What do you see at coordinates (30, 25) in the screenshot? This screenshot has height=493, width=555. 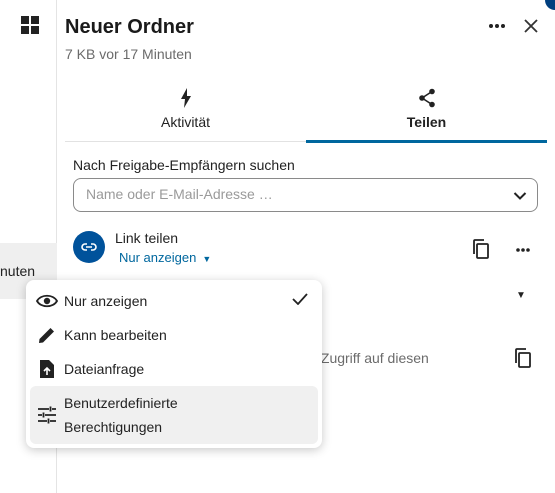 I see `apps-grid-icon` at bounding box center [30, 25].